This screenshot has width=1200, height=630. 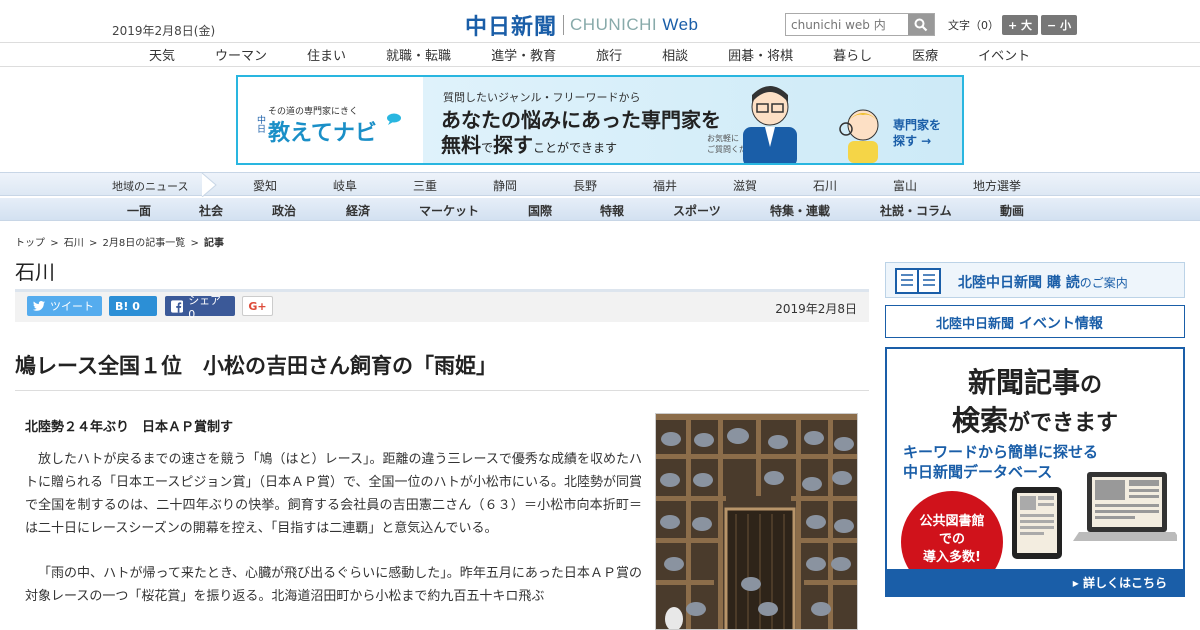 What do you see at coordinates (164, 31) in the screenshot?
I see `current-date: 2019年2月8日(金)` at bounding box center [164, 31].